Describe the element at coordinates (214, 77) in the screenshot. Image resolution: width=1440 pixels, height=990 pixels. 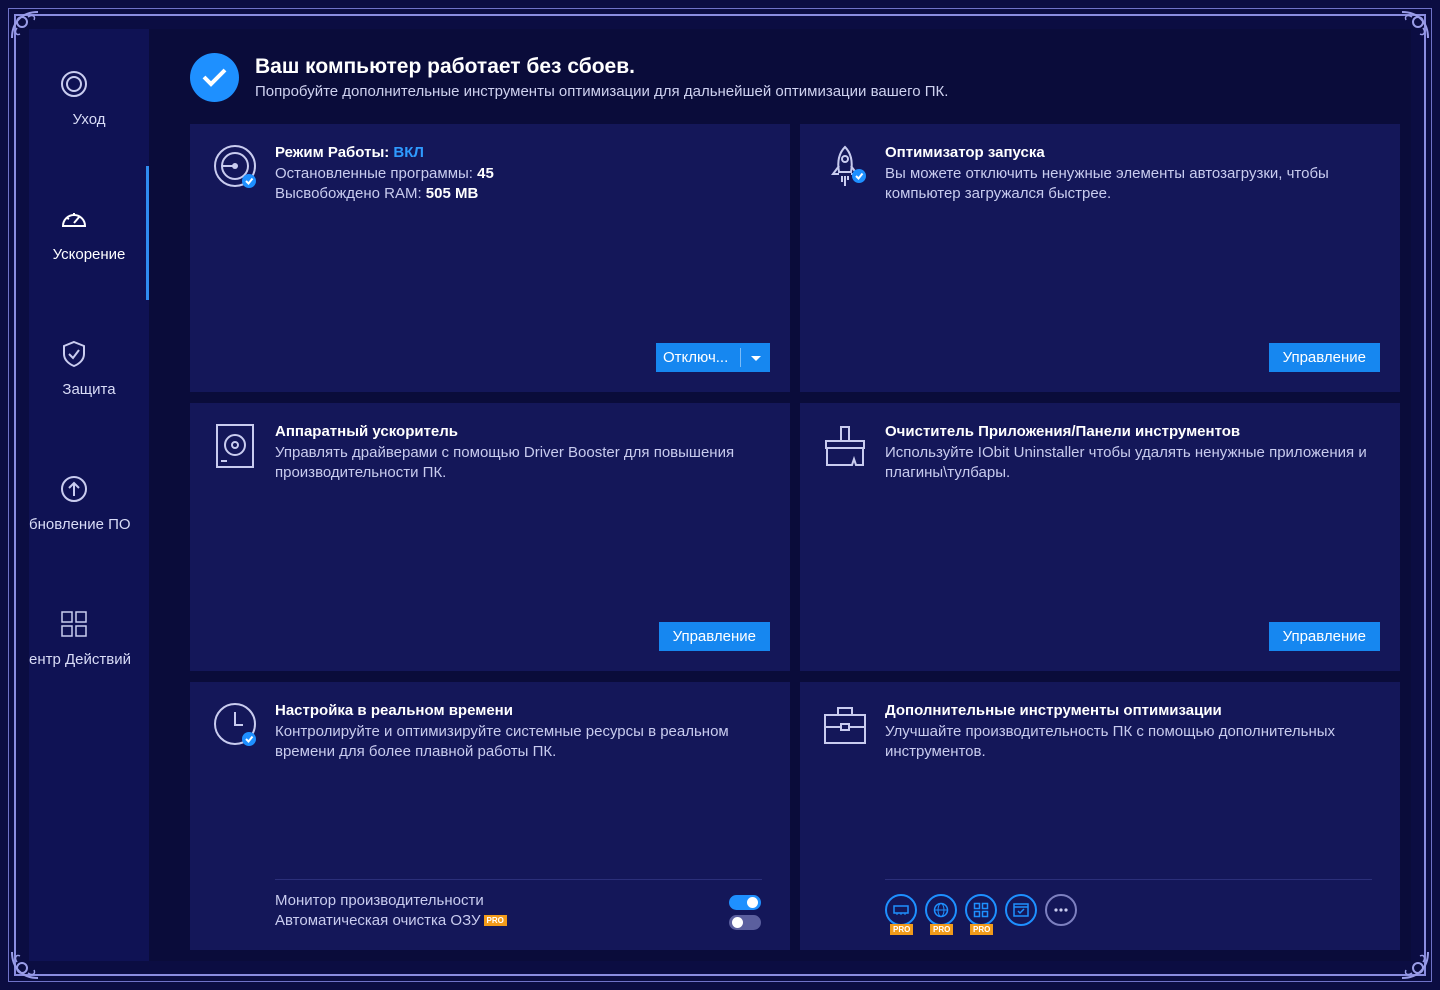
I see `check-icon` at that location.